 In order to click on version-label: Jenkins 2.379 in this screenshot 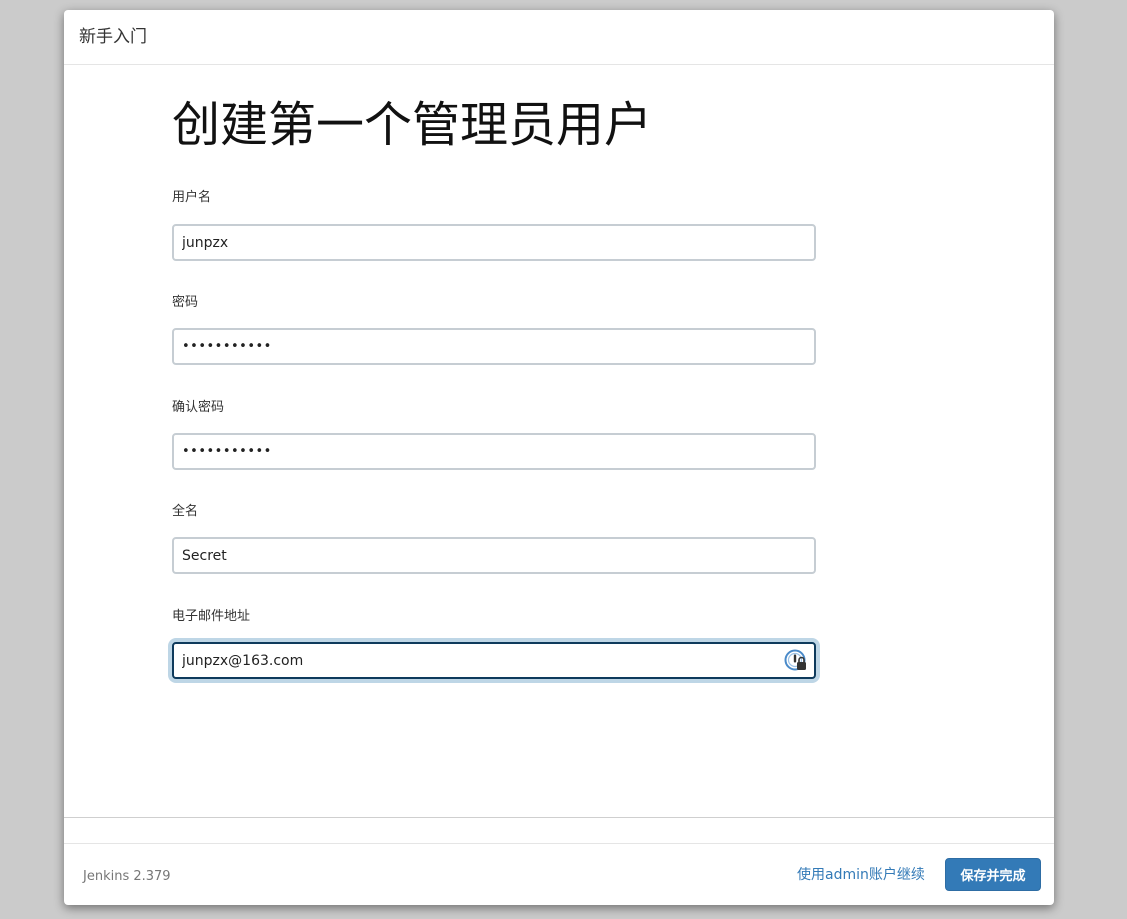, I will do `click(127, 876)`.